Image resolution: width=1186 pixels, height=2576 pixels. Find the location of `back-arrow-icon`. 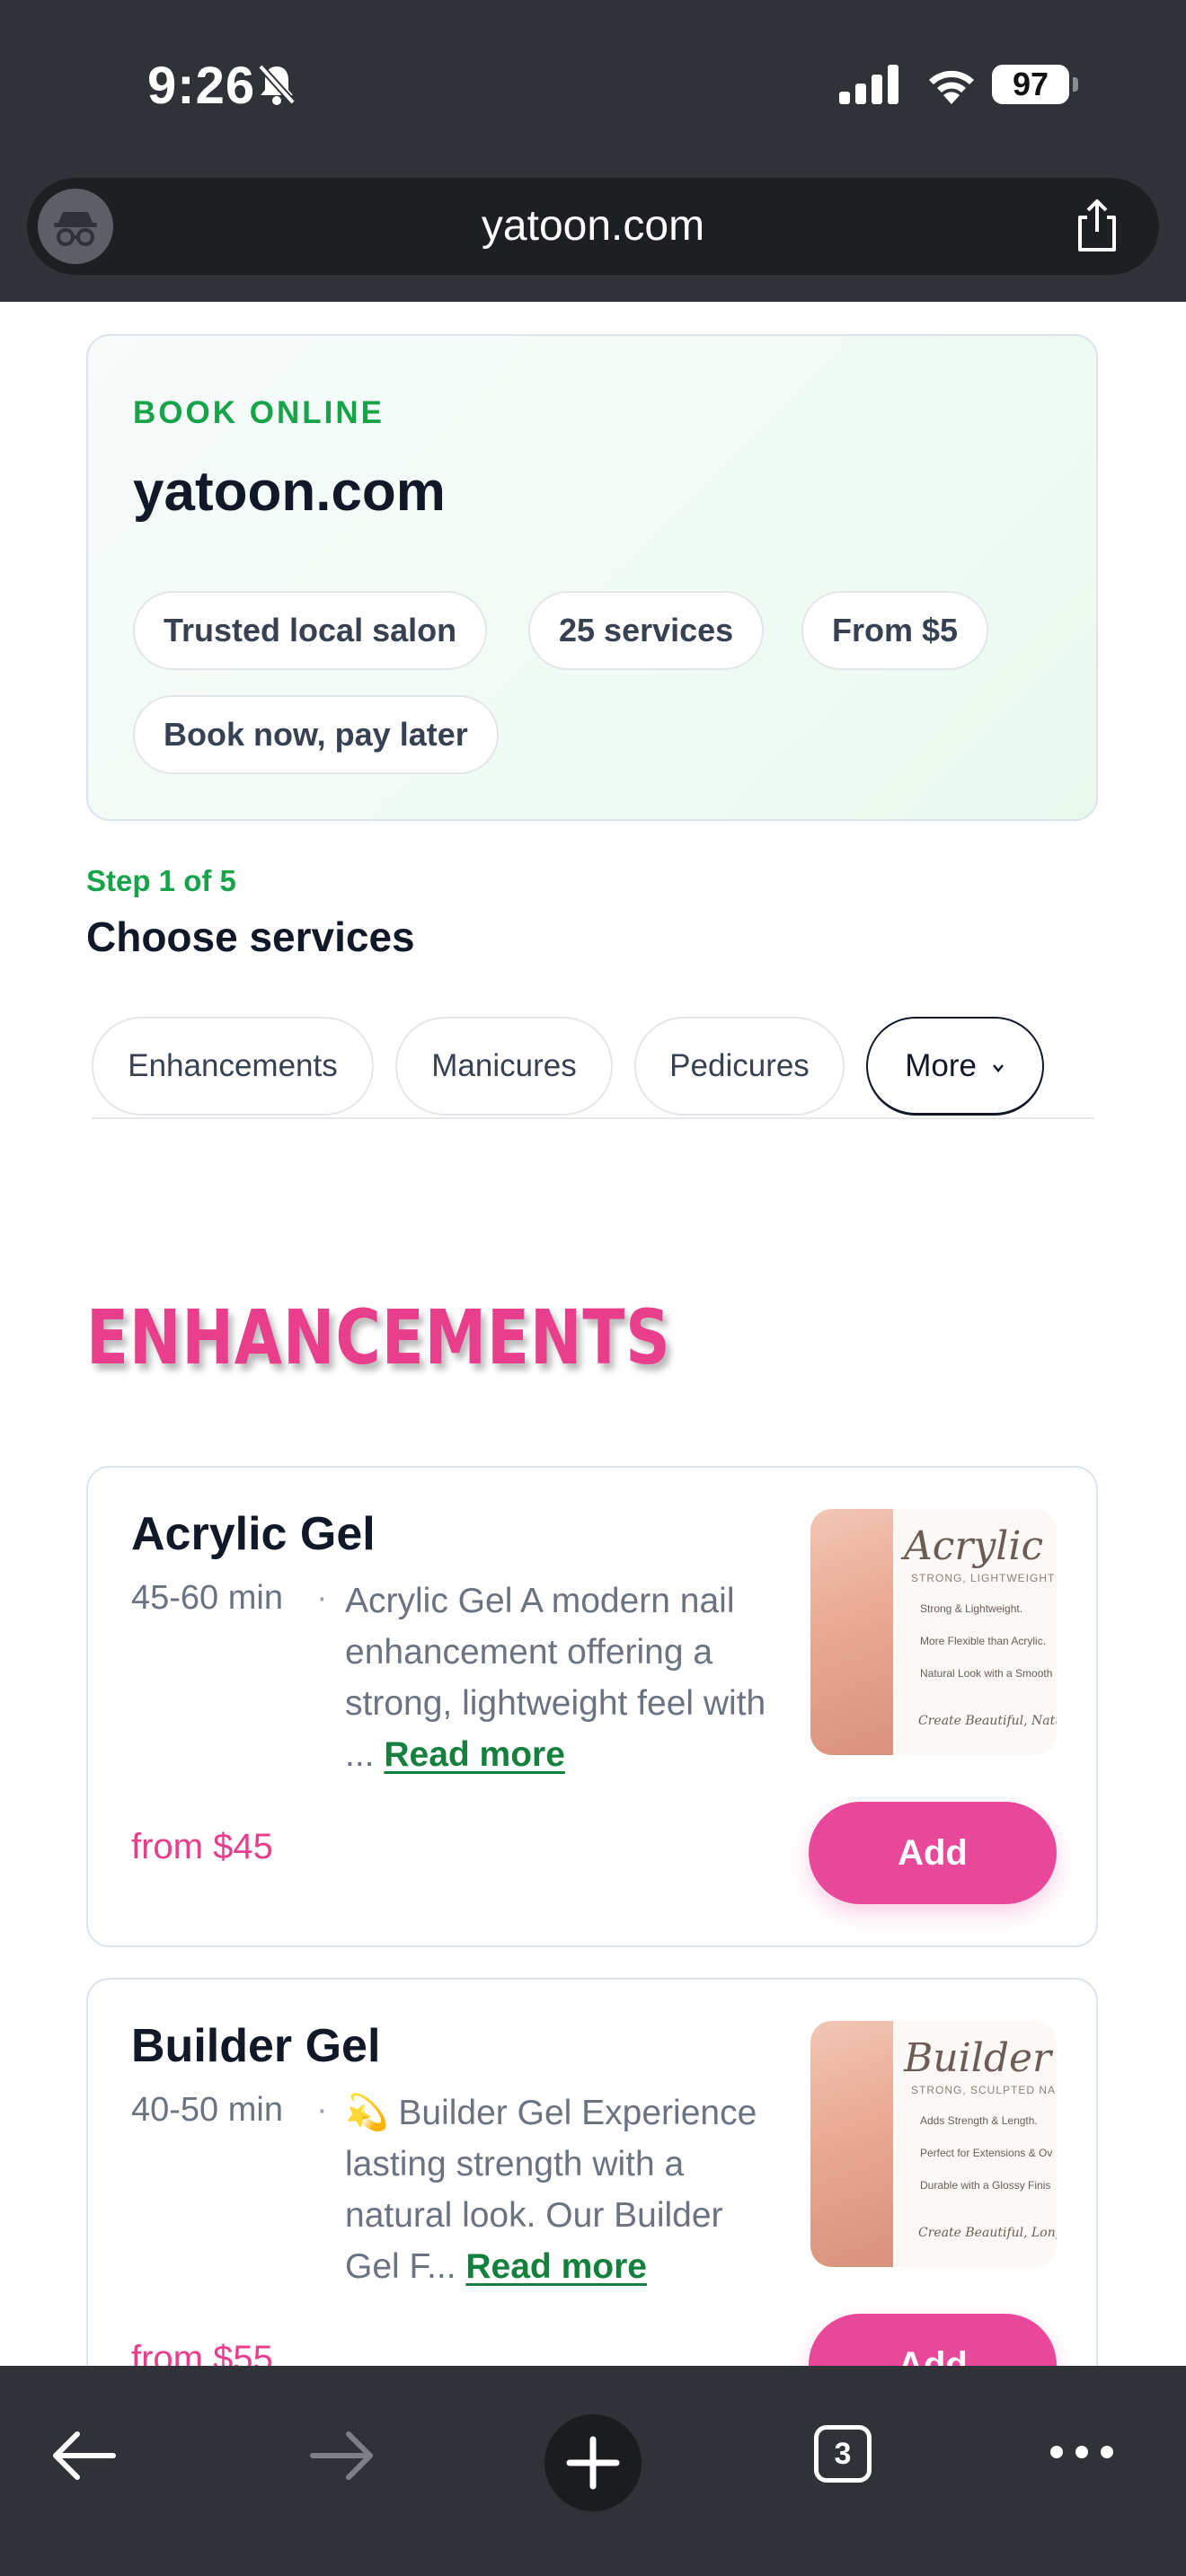

back-arrow-icon is located at coordinates (84, 2455).